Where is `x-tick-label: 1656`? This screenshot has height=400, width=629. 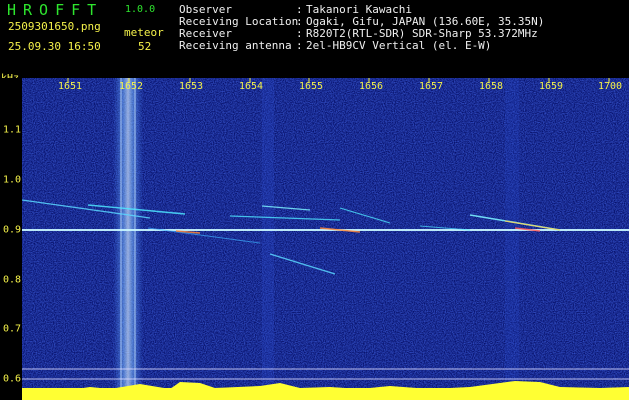
x-tick-label: 1656 is located at coordinates (371, 86).